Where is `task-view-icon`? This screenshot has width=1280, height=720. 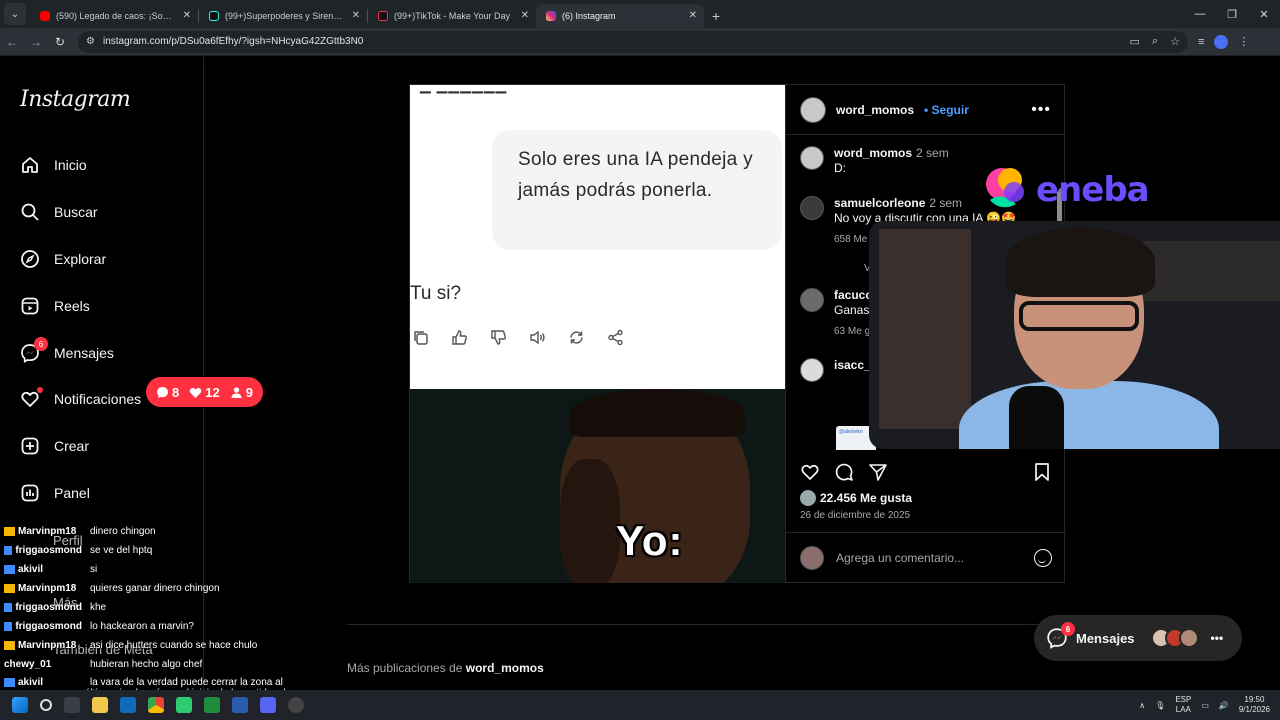 task-view-icon is located at coordinates (72, 705).